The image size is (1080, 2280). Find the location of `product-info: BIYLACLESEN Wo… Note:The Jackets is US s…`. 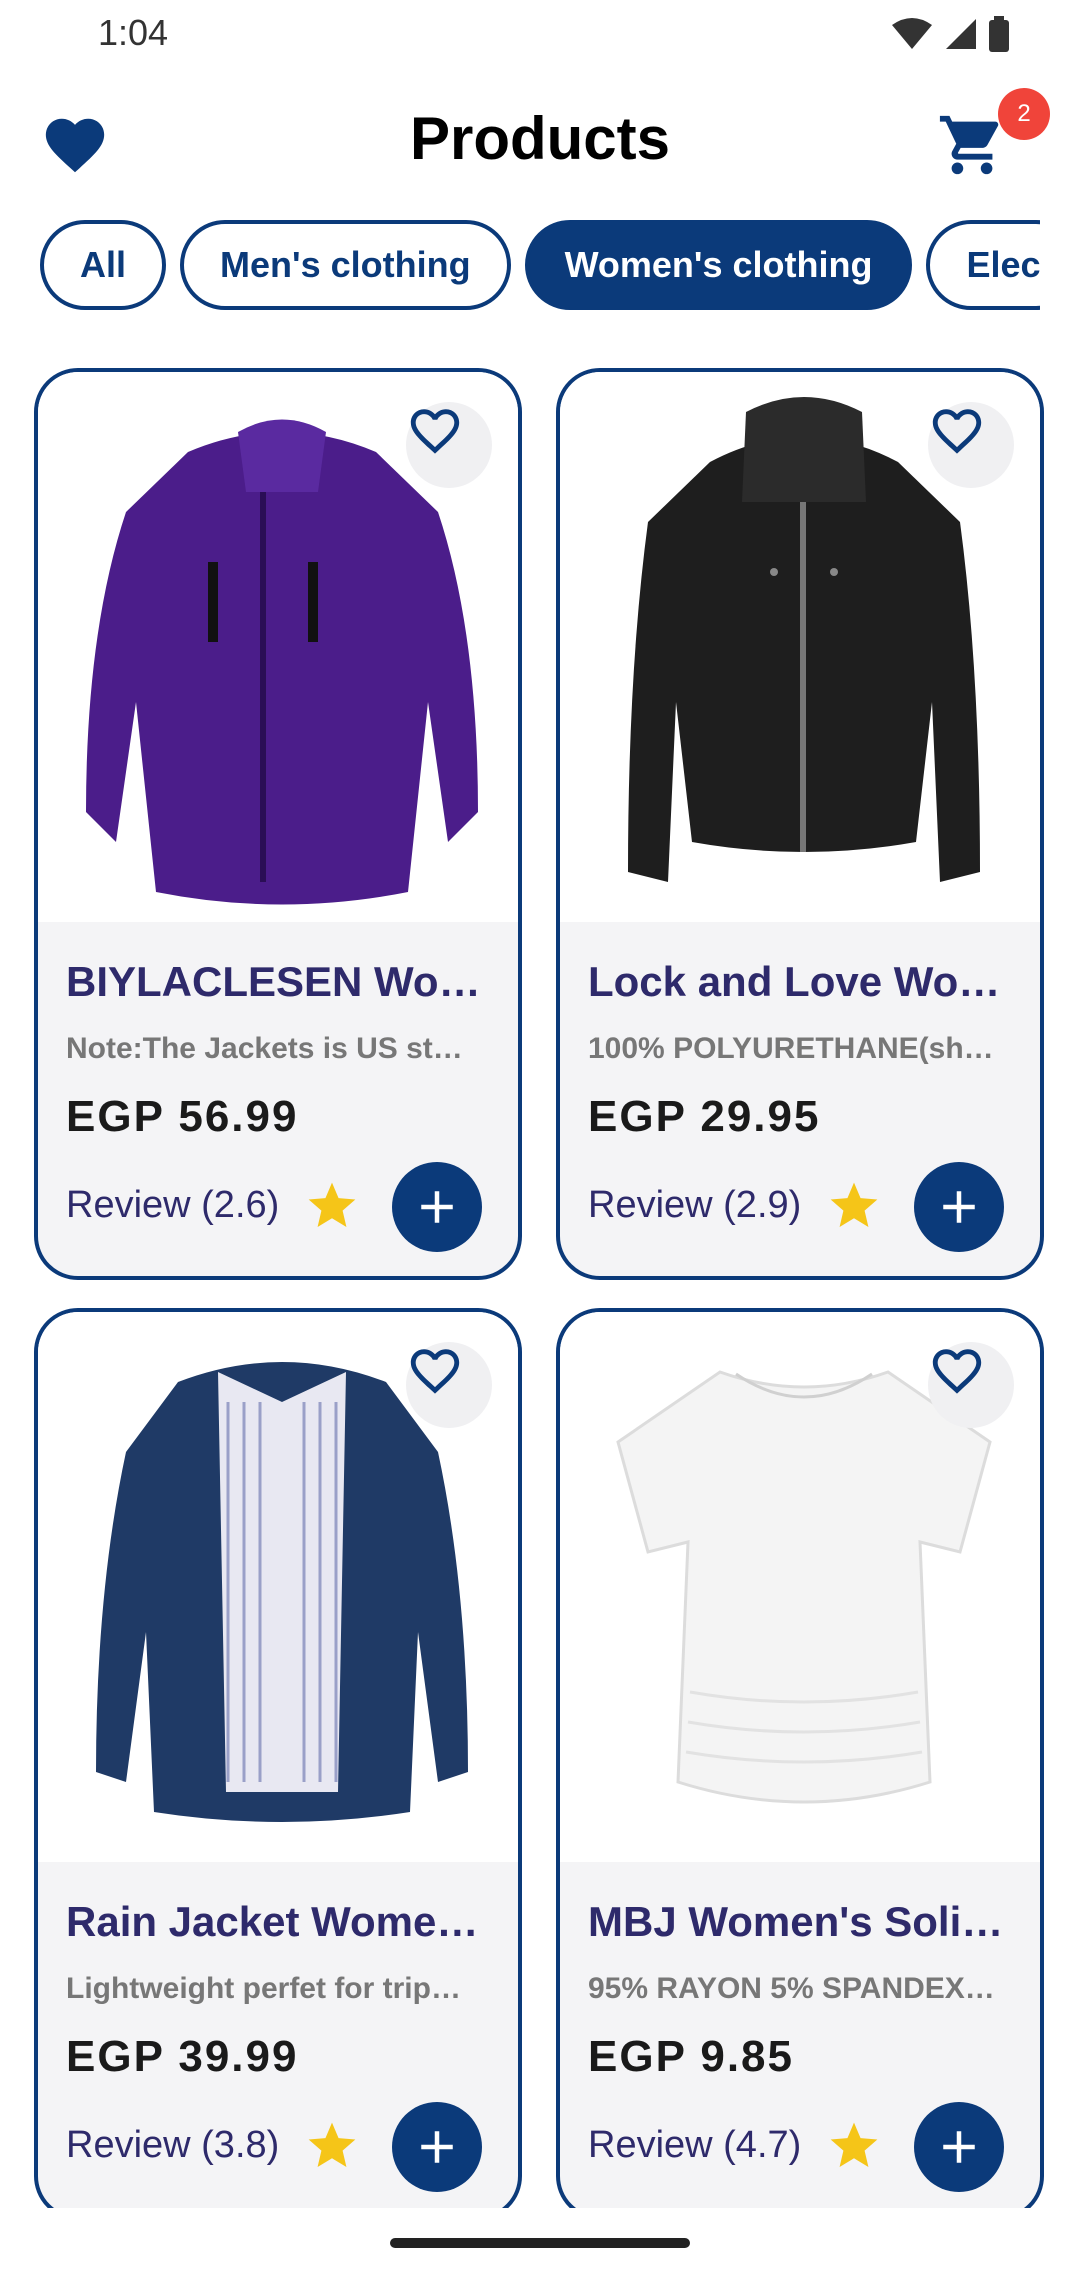

product-info: BIYLACLESEN Wo… Note:The Jackets is US s… is located at coordinates (278, 1099).